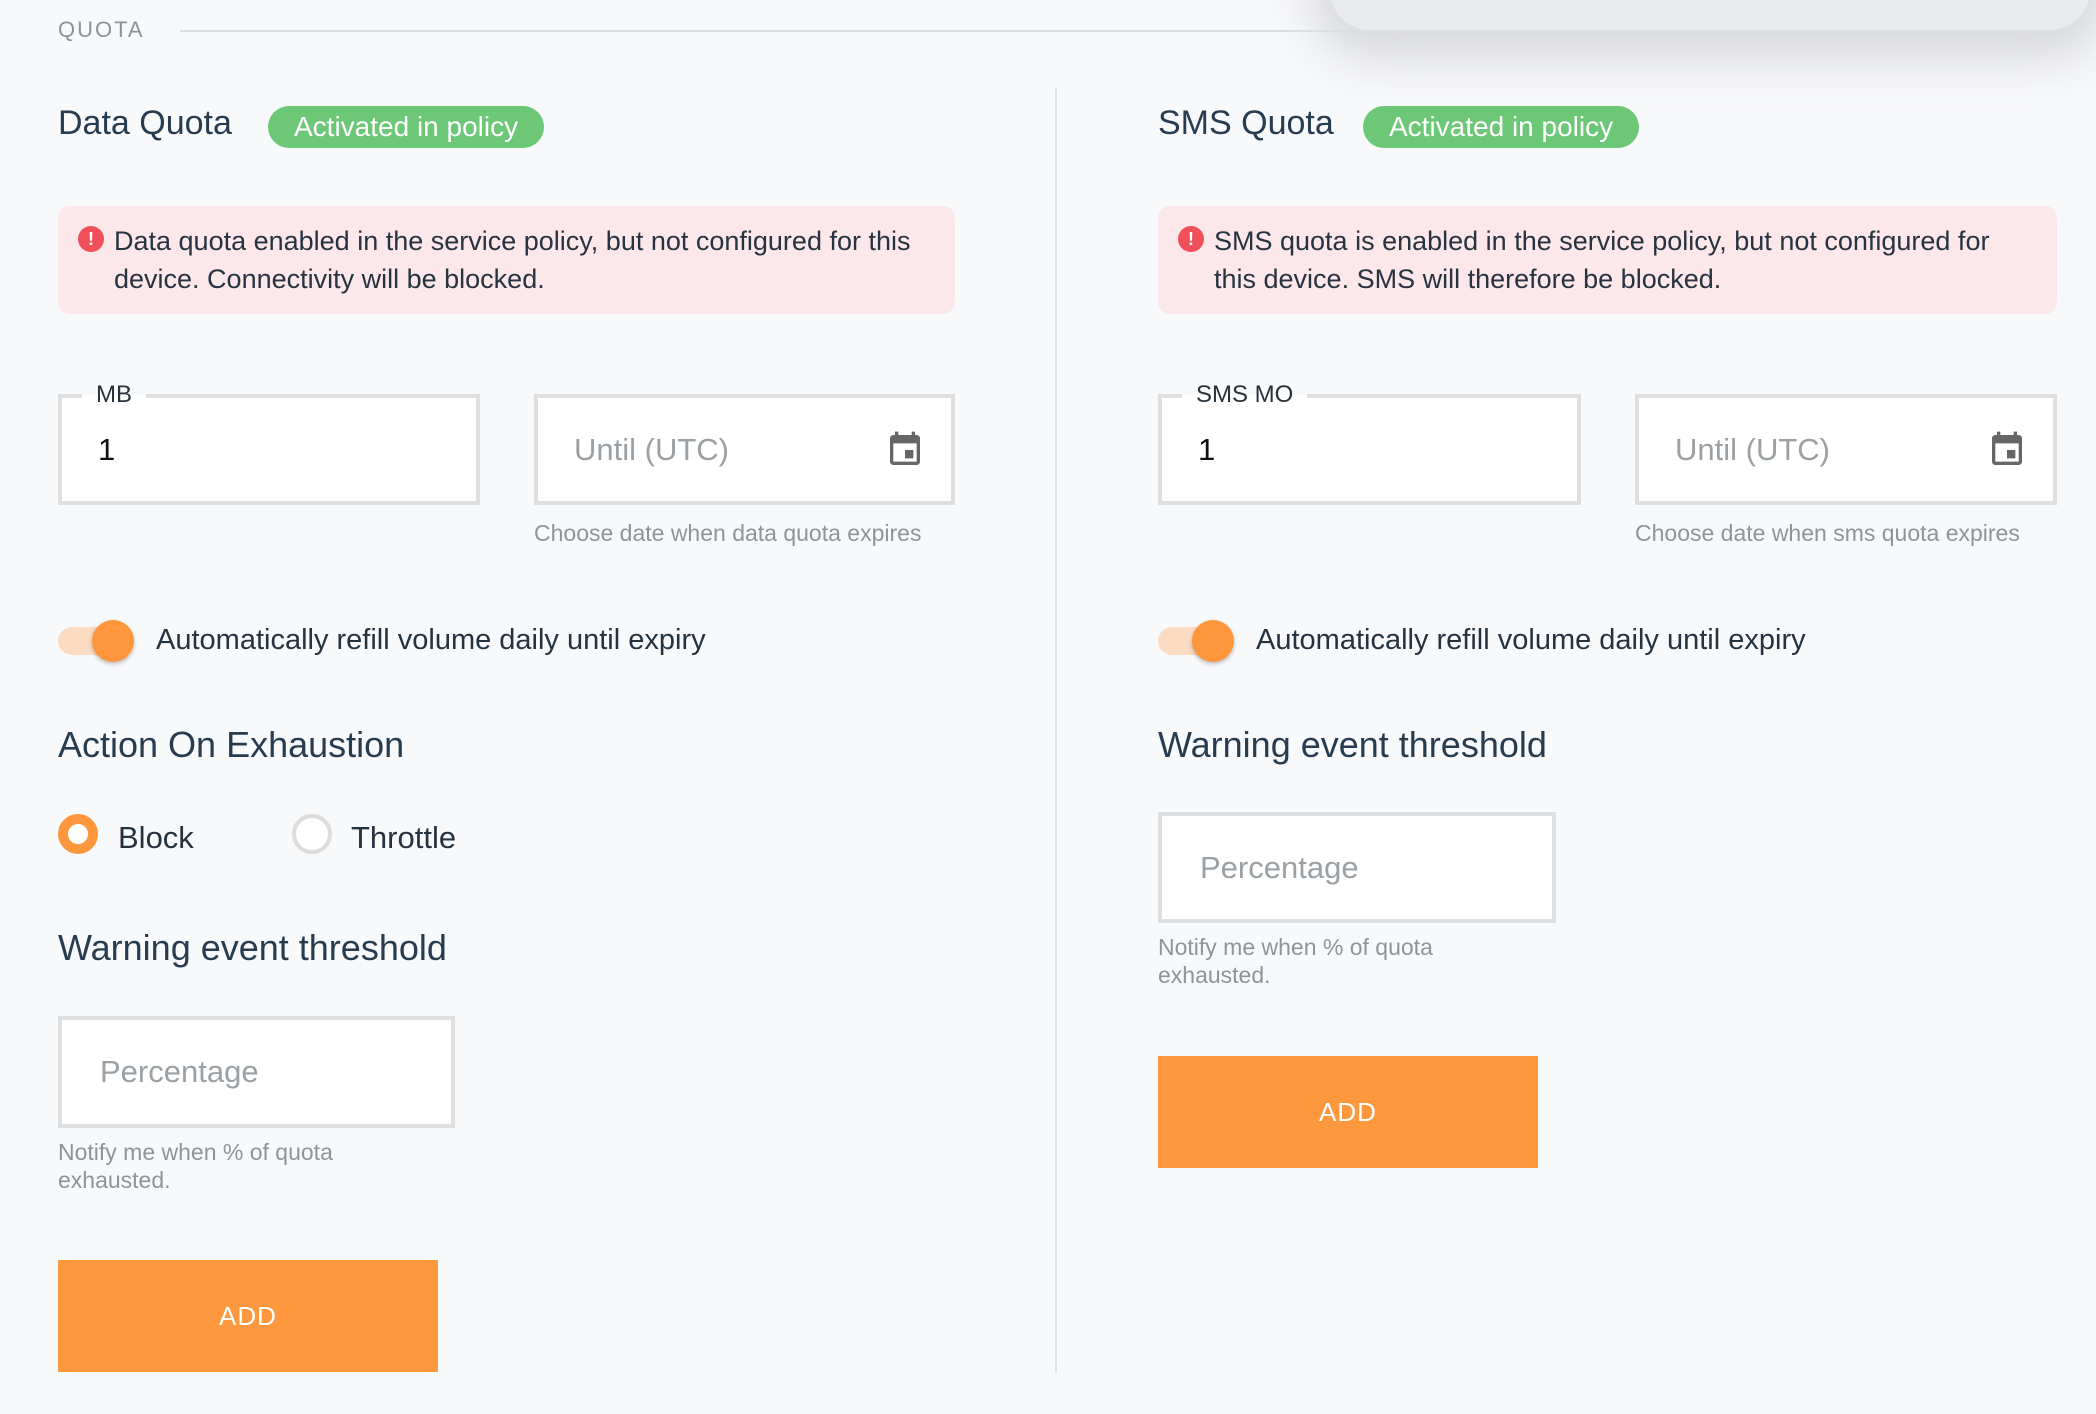 This screenshot has height=1414, width=2096. What do you see at coordinates (145, 123) in the screenshot?
I see `data-quota-title: Data Quota` at bounding box center [145, 123].